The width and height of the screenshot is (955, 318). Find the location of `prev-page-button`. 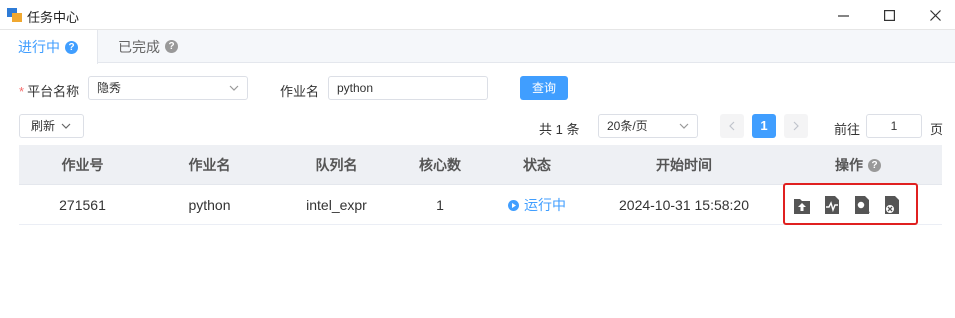

prev-page-button is located at coordinates (732, 126).